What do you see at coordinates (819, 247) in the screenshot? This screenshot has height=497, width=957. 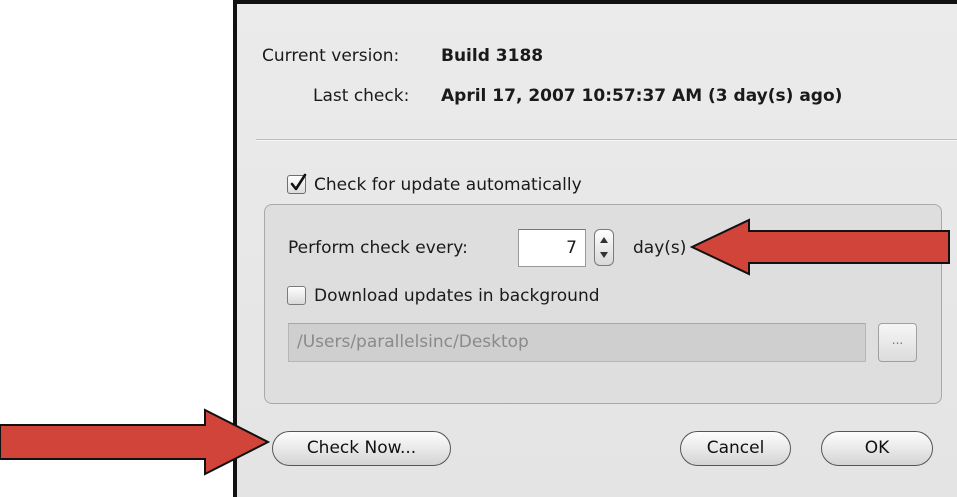 I see `arrow-to-interval-icon` at bounding box center [819, 247].